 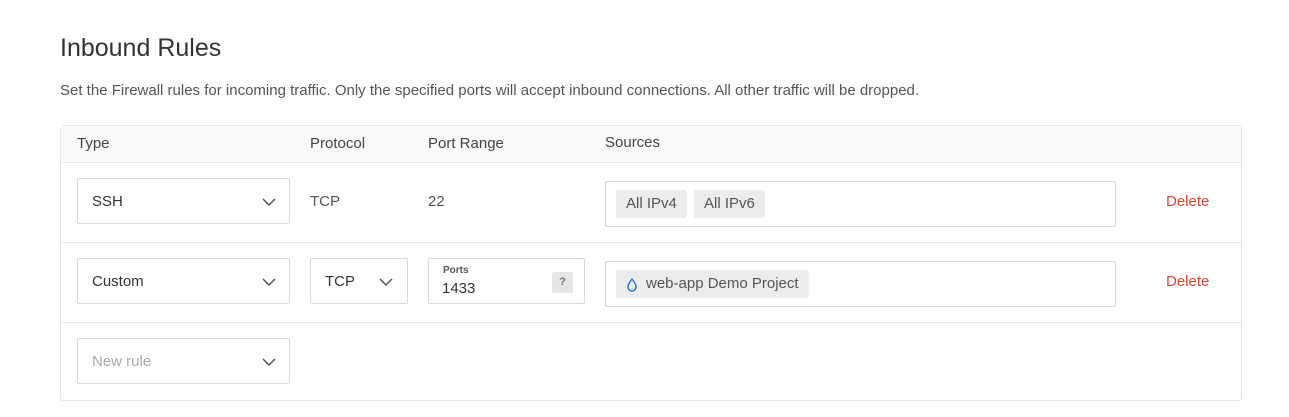 I want to click on type-select-value: Custom, so click(x=118, y=281).